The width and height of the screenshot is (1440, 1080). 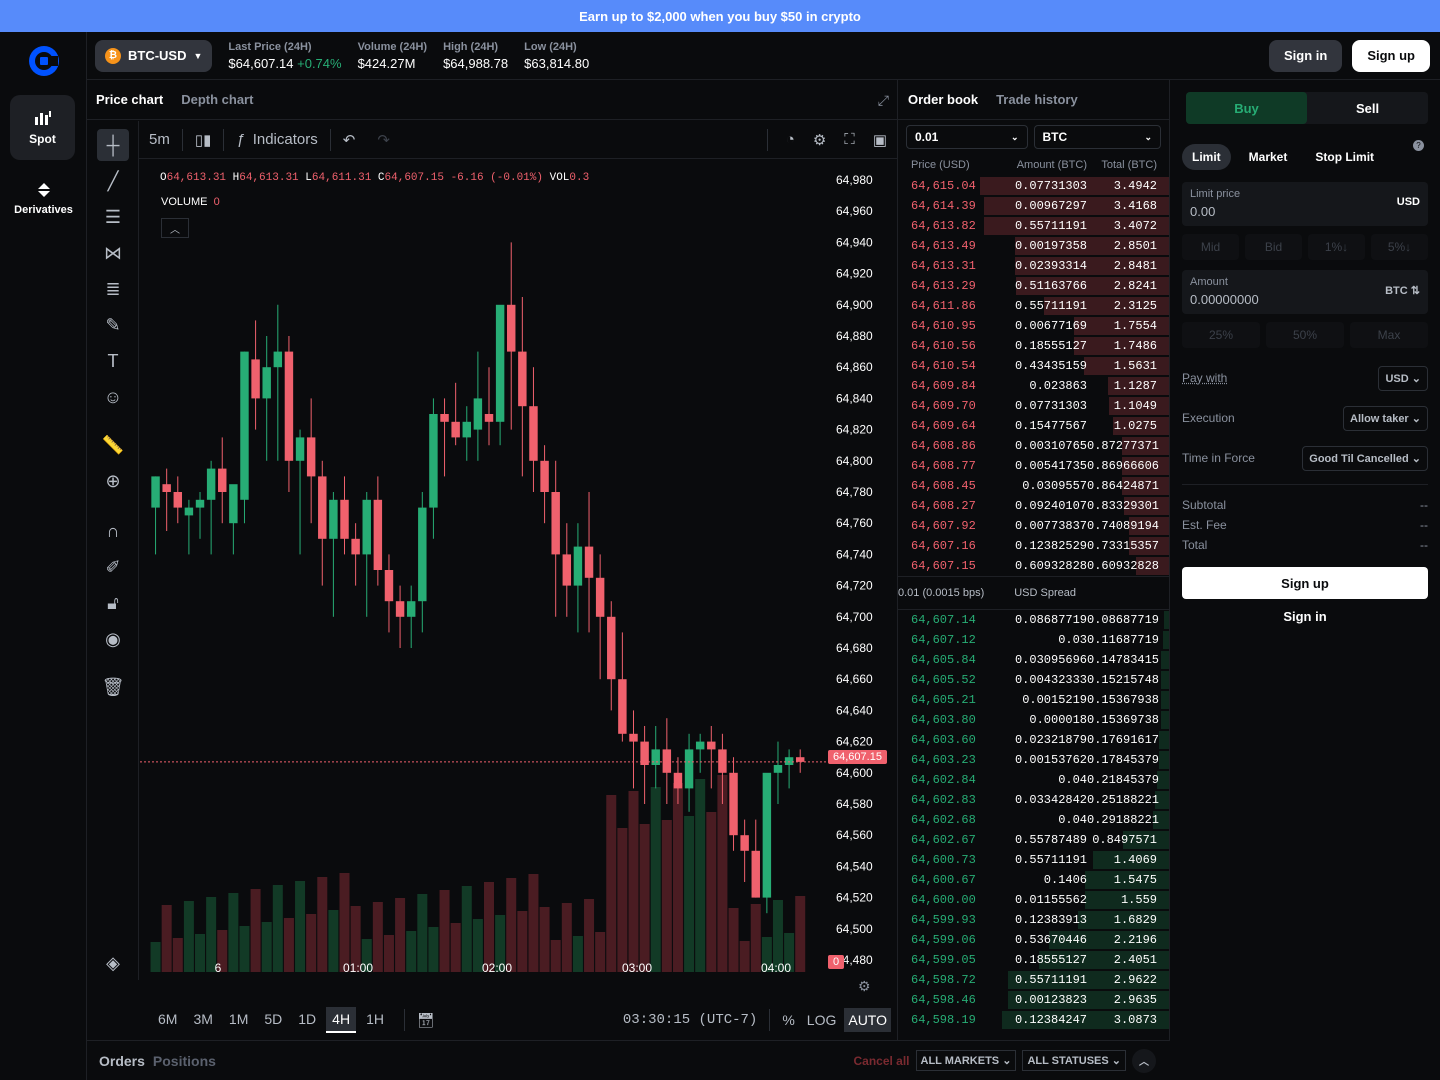 What do you see at coordinates (113, 963) in the screenshot?
I see `layers-icon: ◈` at bounding box center [113, 963].